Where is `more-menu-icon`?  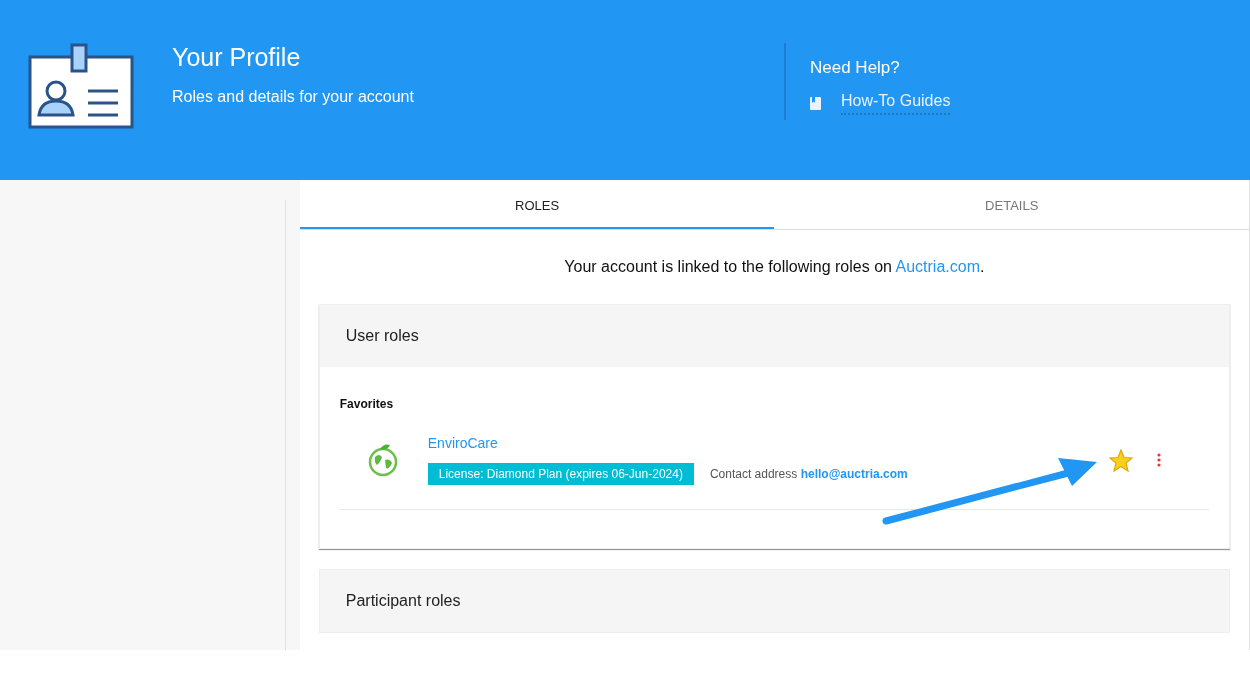 more-menu-icon is located at coordinates (1159, 460).